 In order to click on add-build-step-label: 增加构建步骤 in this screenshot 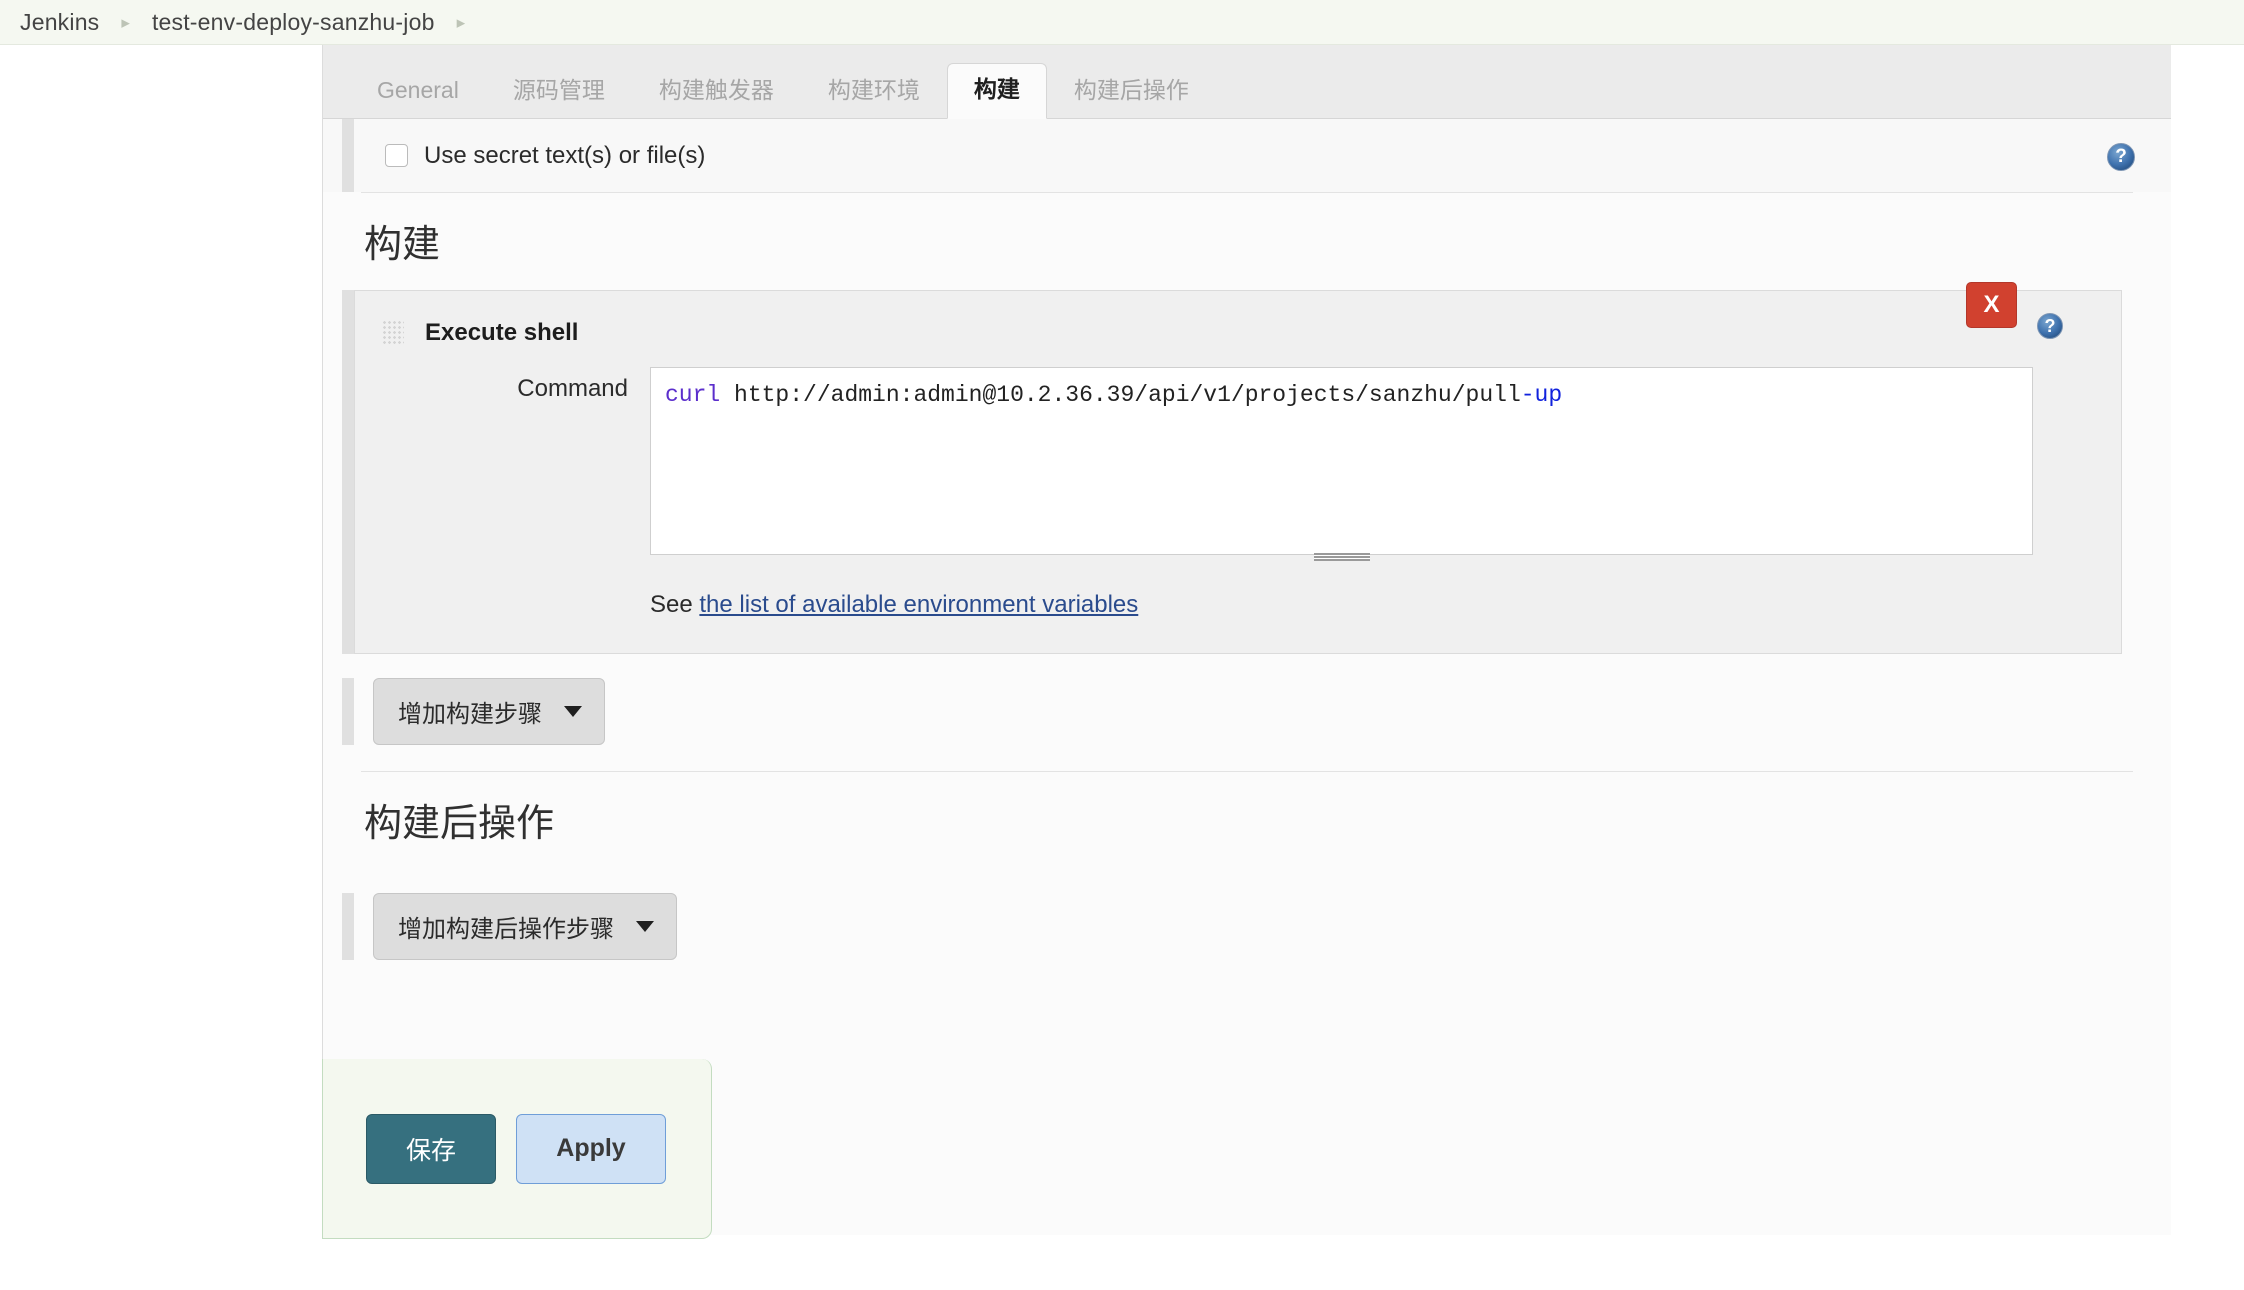, I will do `click(470, 714)`.